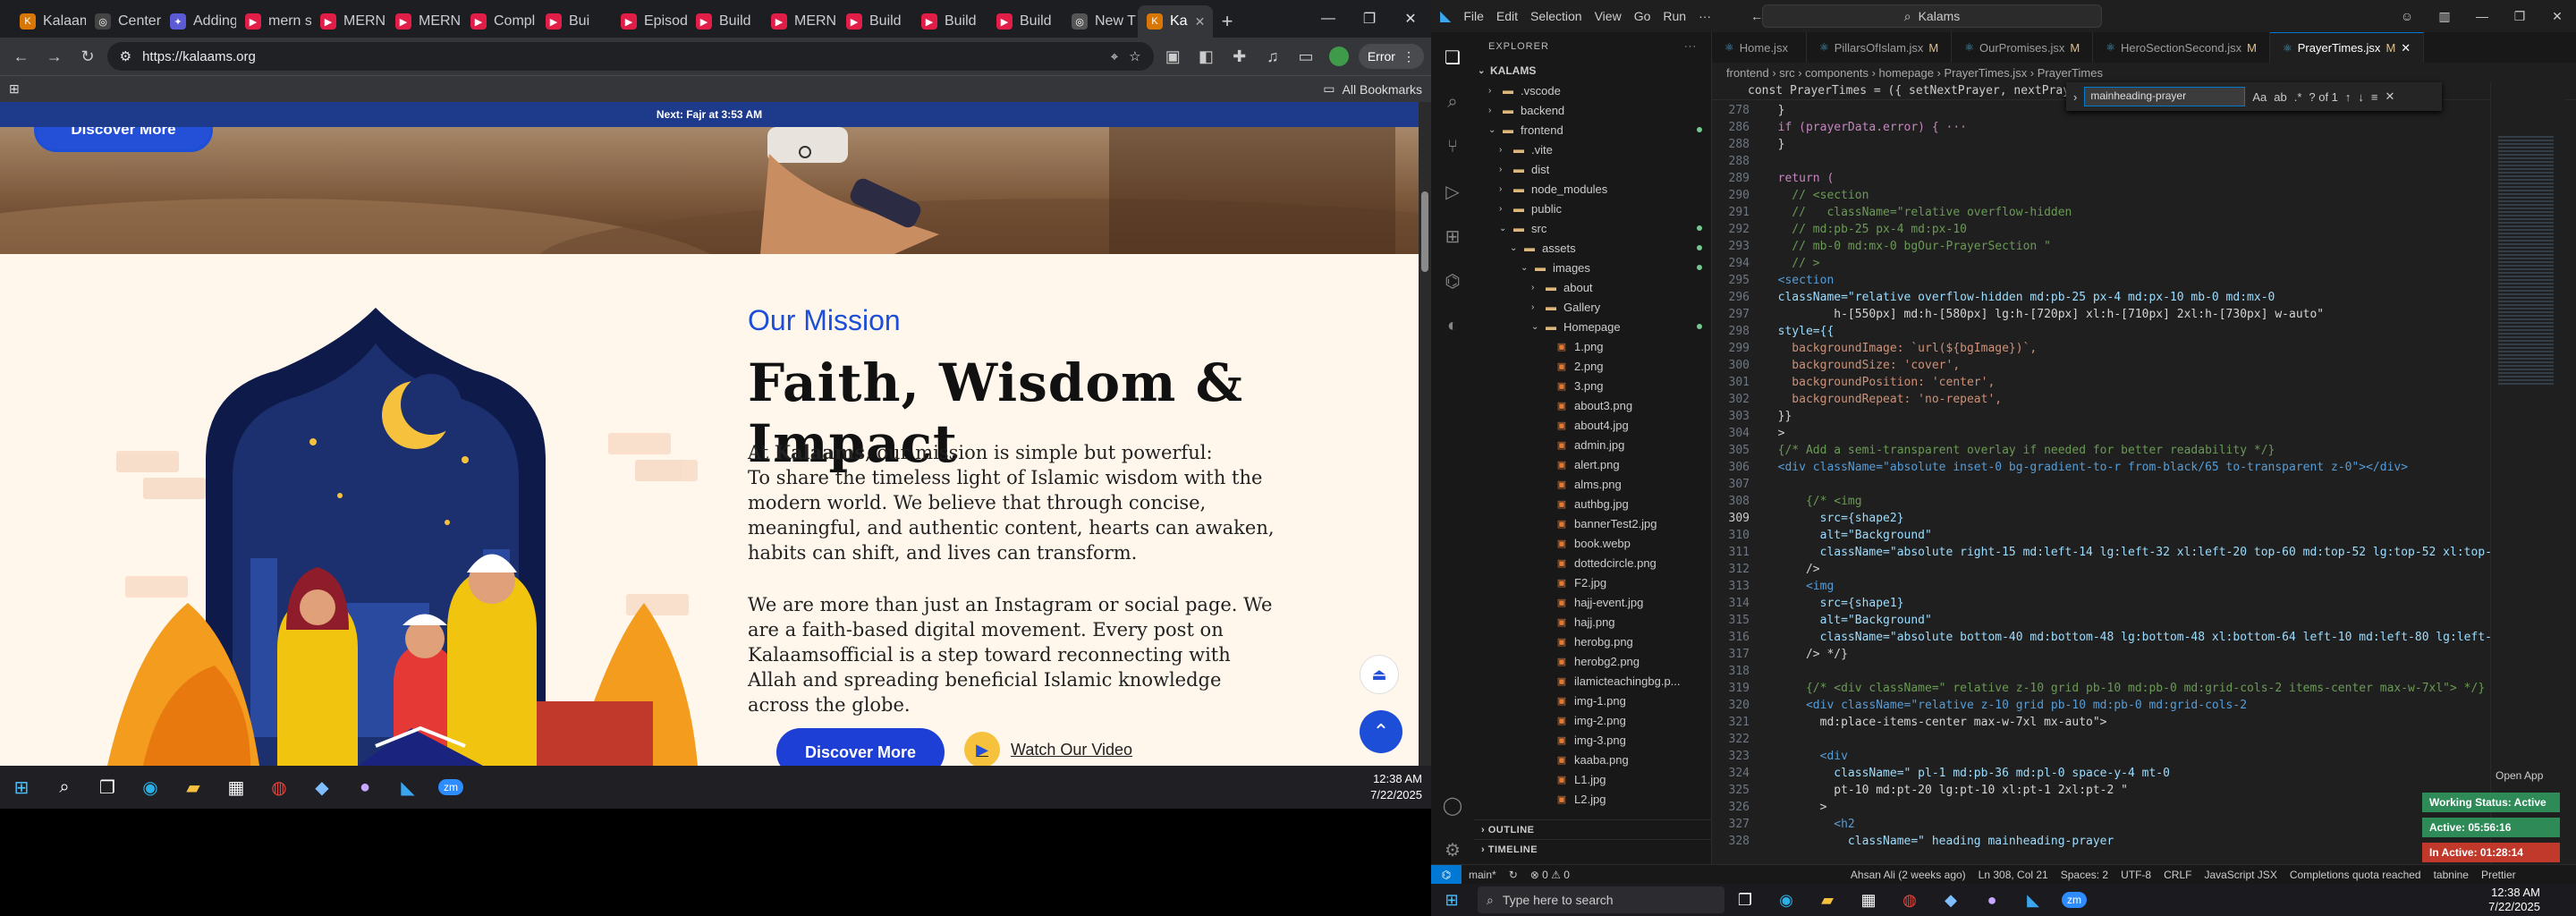  I want to click on tree-file: ▣ 2.png, so click(1592, 366).